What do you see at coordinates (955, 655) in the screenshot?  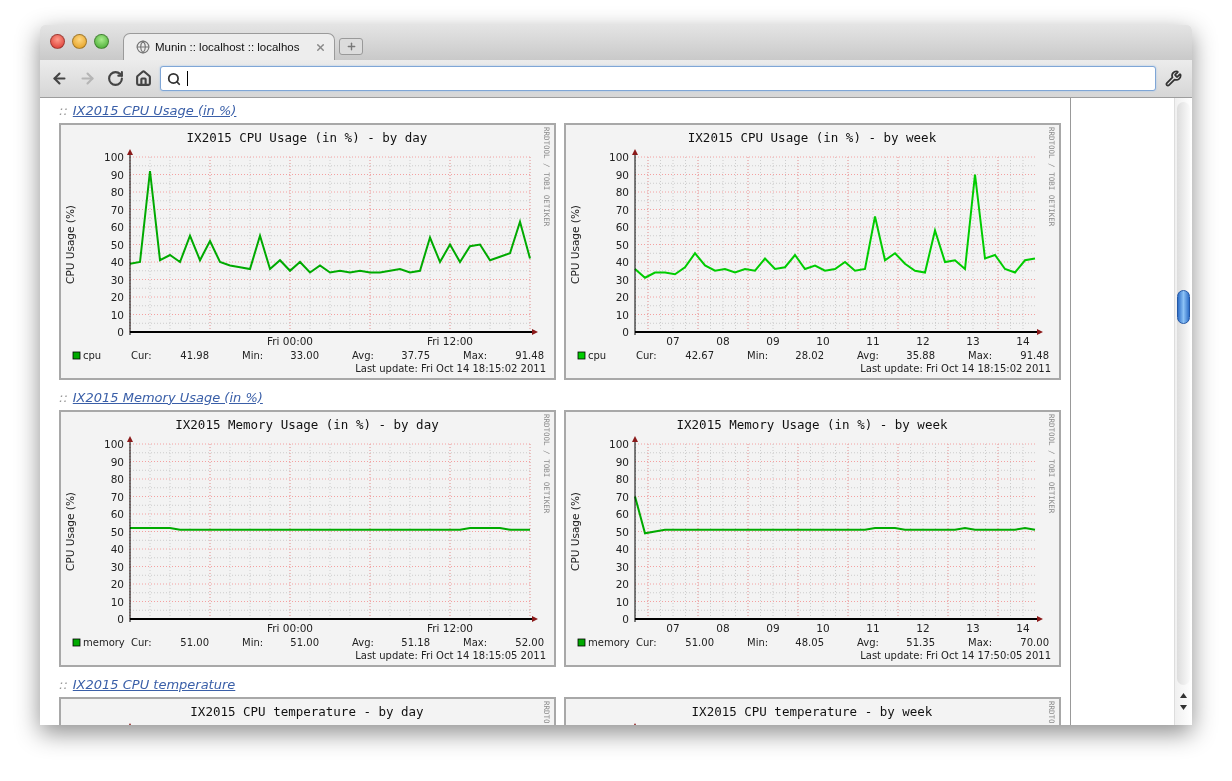 I see `last-update-text: Last update: Fri Oct 14 17:50:05 2011` at bounding box center [955, 655].